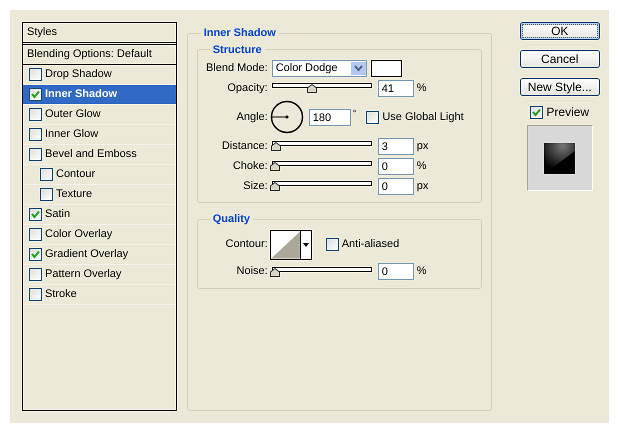 This screenshot has width=619, height=433. Describe the element at coordinates (305, 244) in the screenshot. I see `caret-icon` at that location.